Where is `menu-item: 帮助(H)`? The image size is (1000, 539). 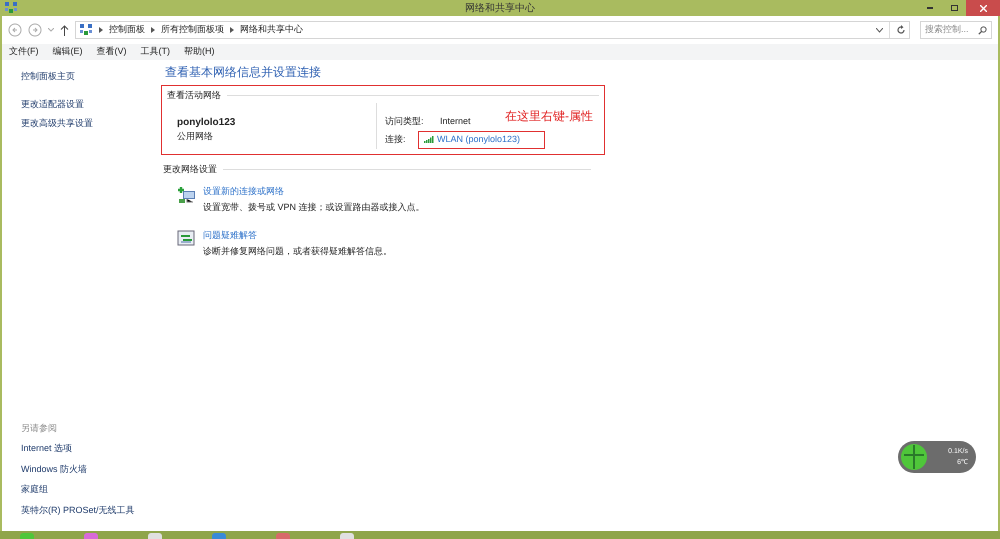 menu-item: 帮助(H) is located at coordinates (199, 52).